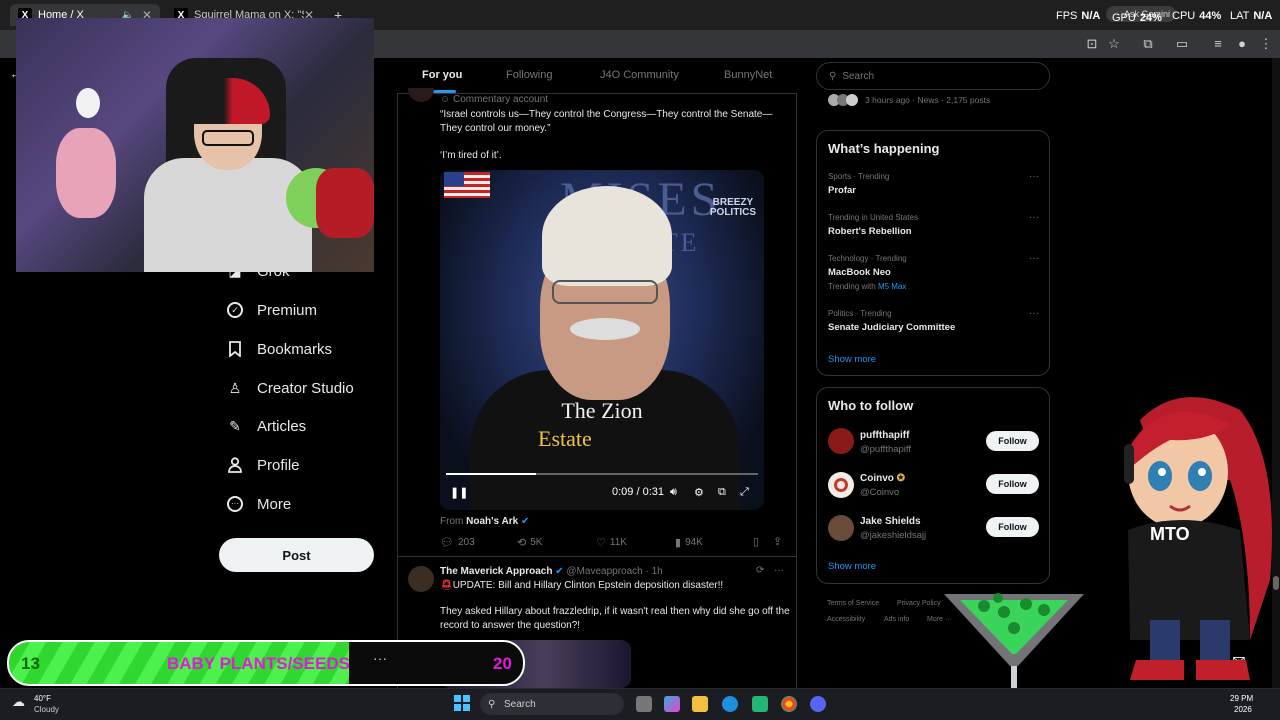 The height and width of the screenshot is (720, 1280). I want to click on trend-title: Profar, so click(842, 190).